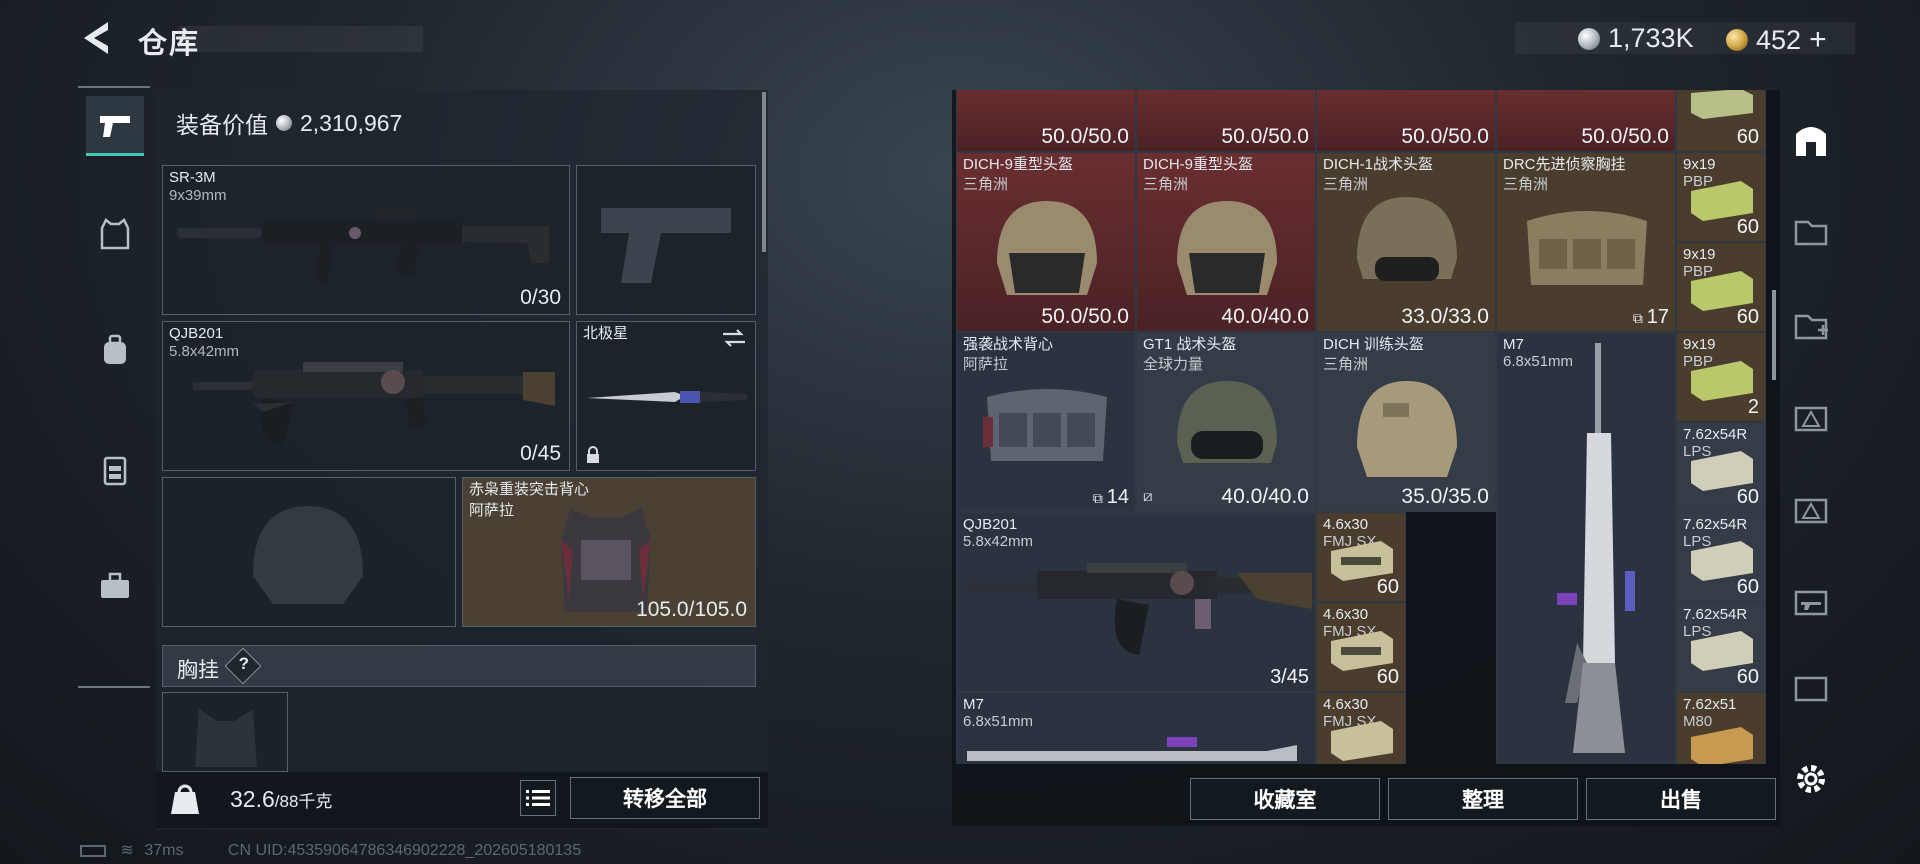 Image resolution: width=1920 pixels, height=864 pixels. I want to click on sell-button: 出售, so click(1681, 799).